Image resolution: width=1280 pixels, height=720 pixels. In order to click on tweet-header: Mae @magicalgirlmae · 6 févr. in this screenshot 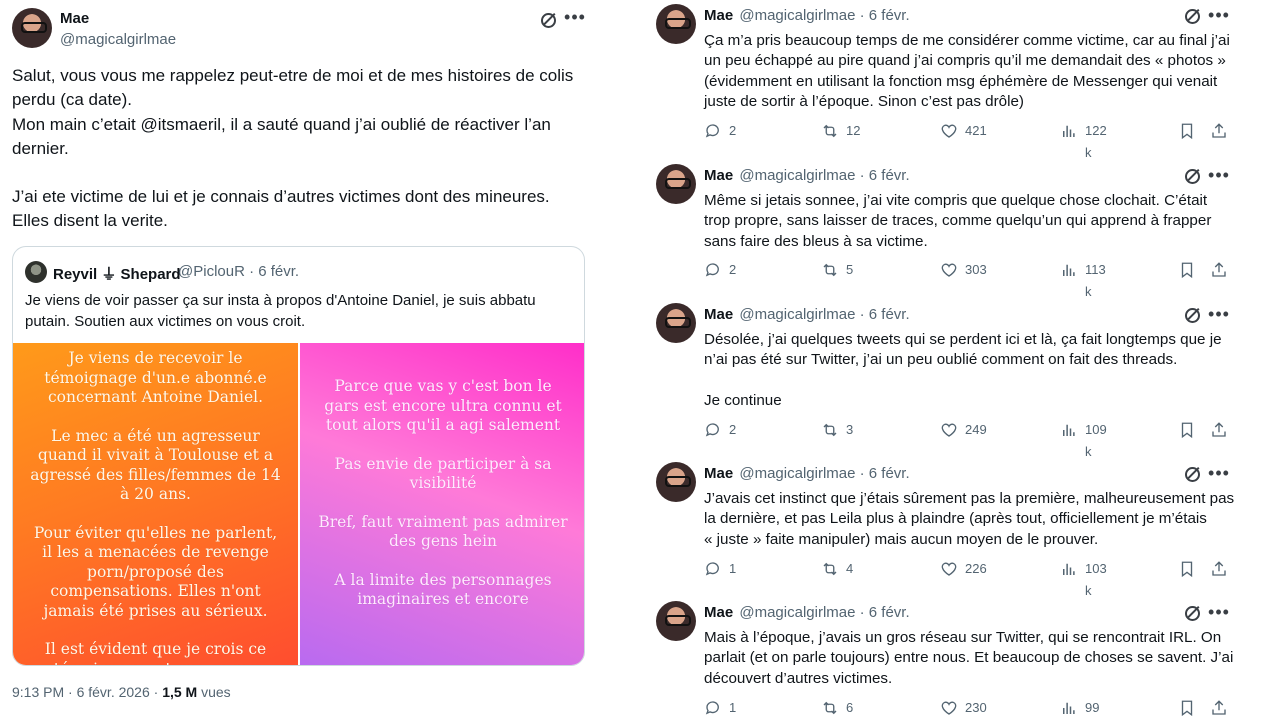, I will do `click(807, 175)`.